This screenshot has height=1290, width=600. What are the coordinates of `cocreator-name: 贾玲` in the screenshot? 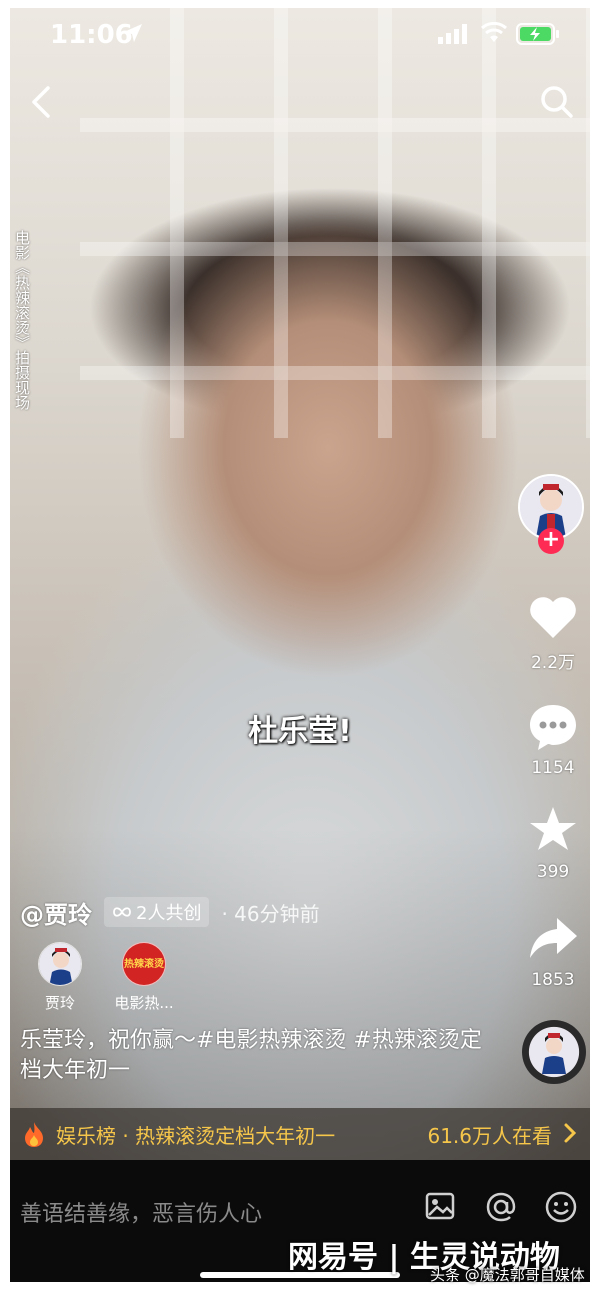 It's located at (59, 1003).